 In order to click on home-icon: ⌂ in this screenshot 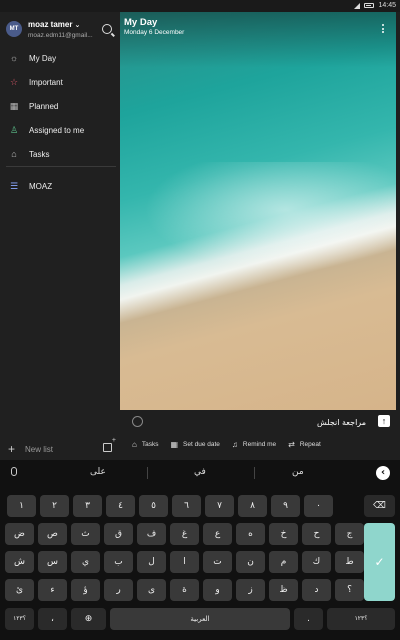, I will do `click(134, 444)`.